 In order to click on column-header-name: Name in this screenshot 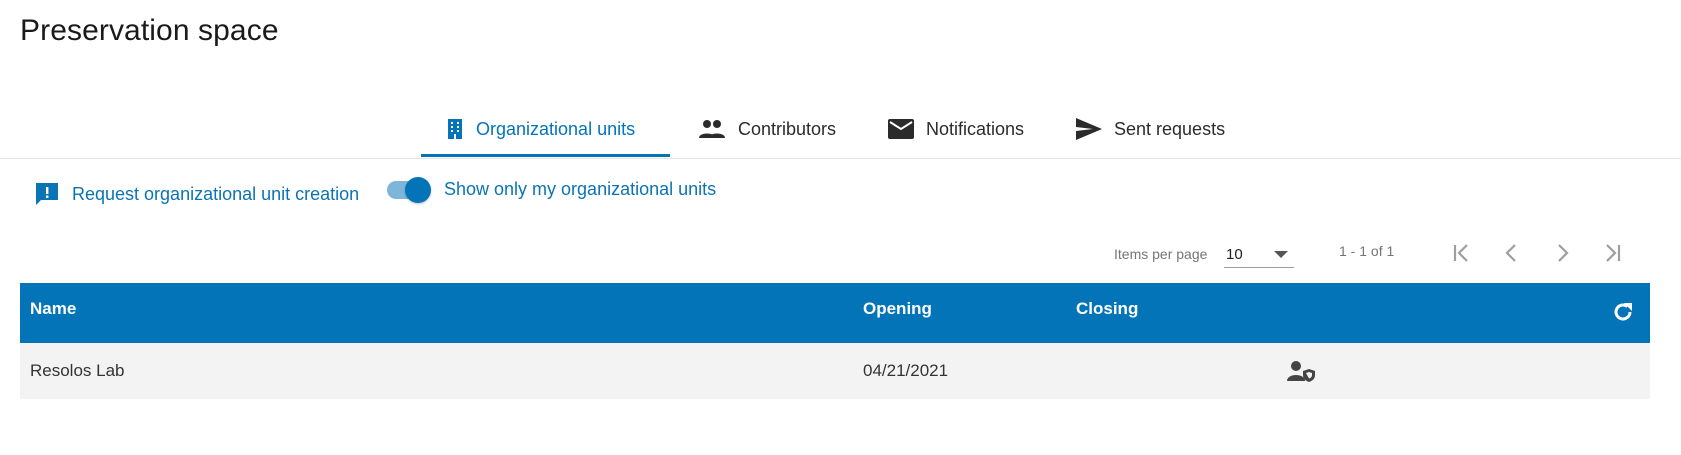, I will do `click(53, 309)`.